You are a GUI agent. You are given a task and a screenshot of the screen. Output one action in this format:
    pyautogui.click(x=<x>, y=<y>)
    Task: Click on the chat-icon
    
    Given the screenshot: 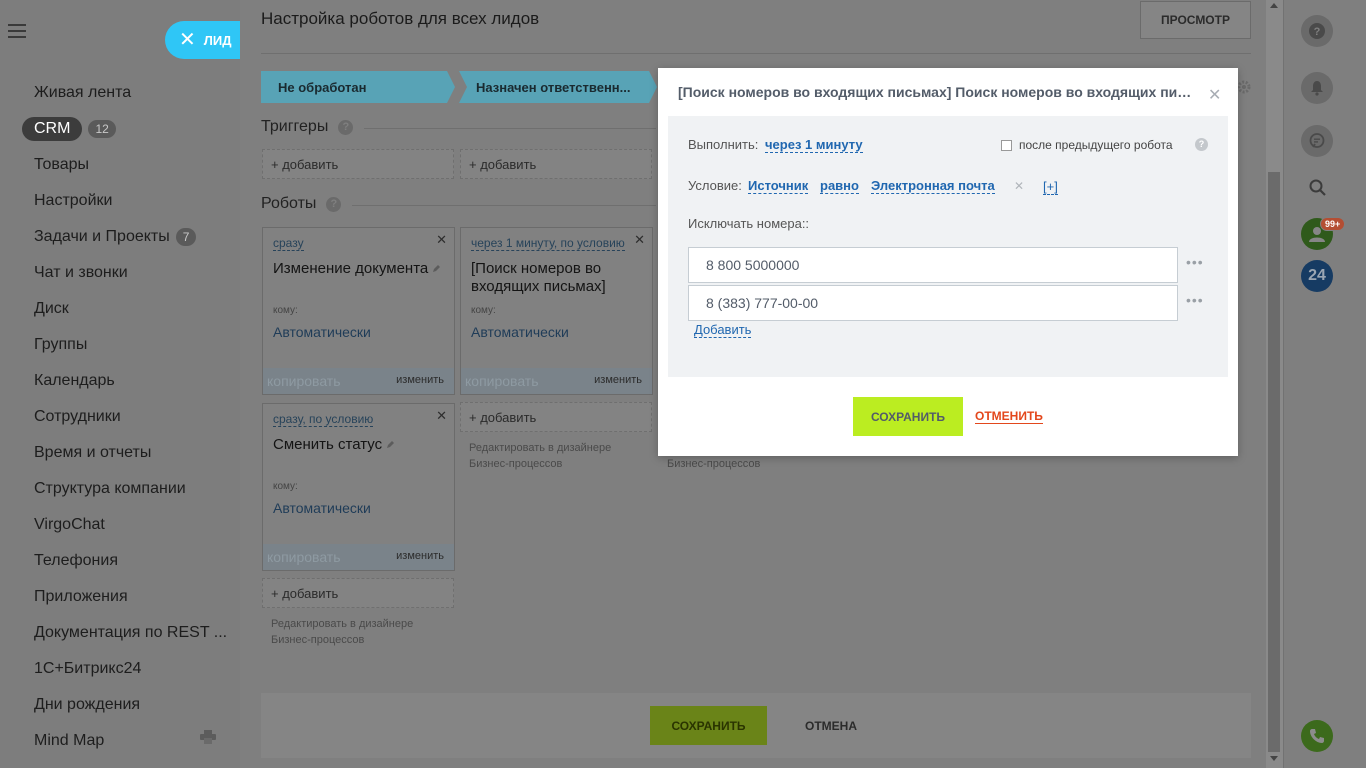 What is the action you would take?
    pyautogui.click(x=1317, y=140)
    